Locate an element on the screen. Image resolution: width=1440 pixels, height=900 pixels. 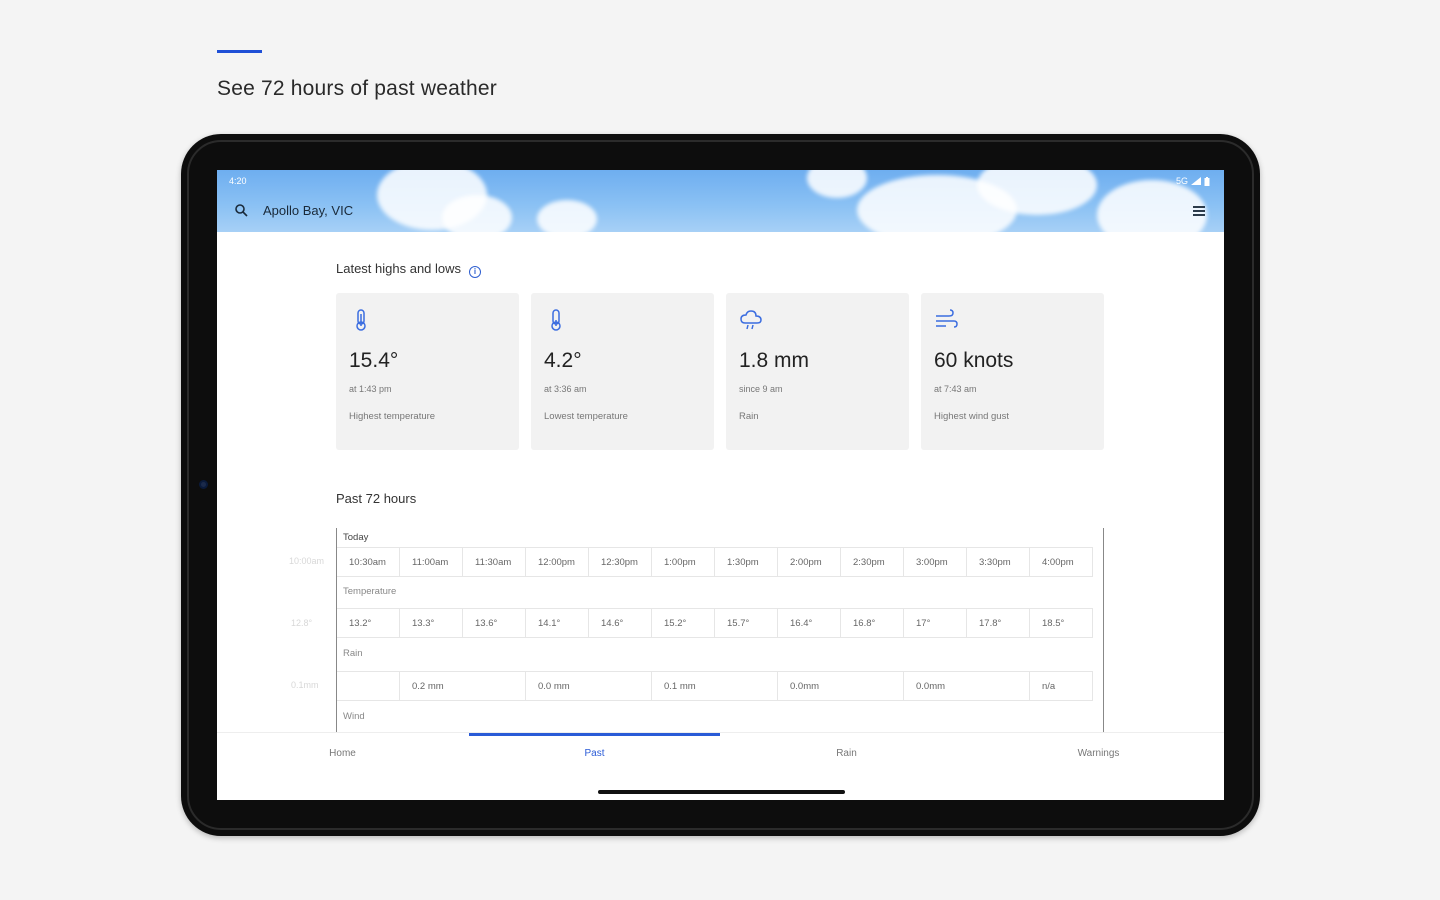
rain-cell: n/a is located at coordinates (1061, 686).